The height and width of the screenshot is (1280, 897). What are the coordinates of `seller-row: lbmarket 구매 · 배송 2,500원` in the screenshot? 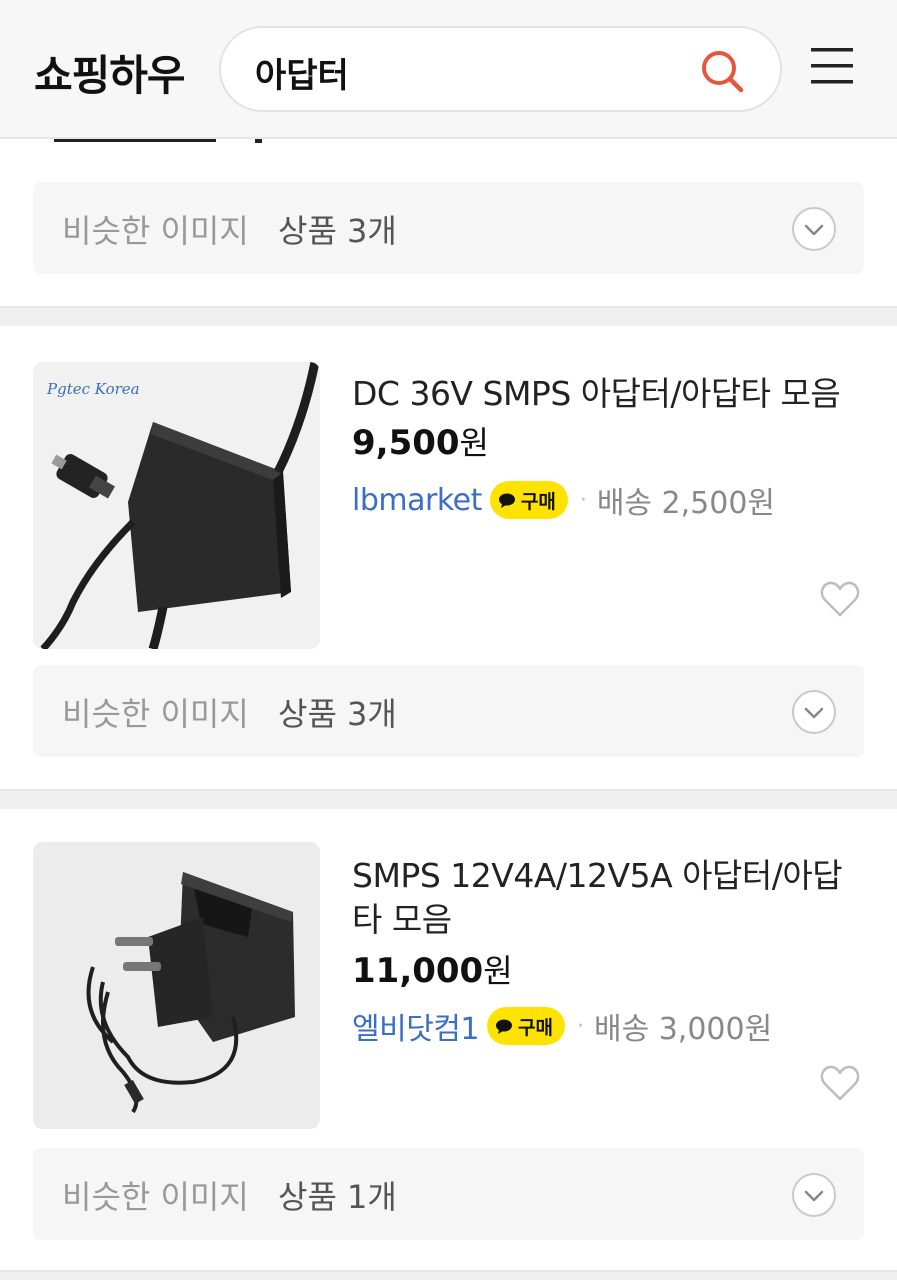 It's located at (563, 500).